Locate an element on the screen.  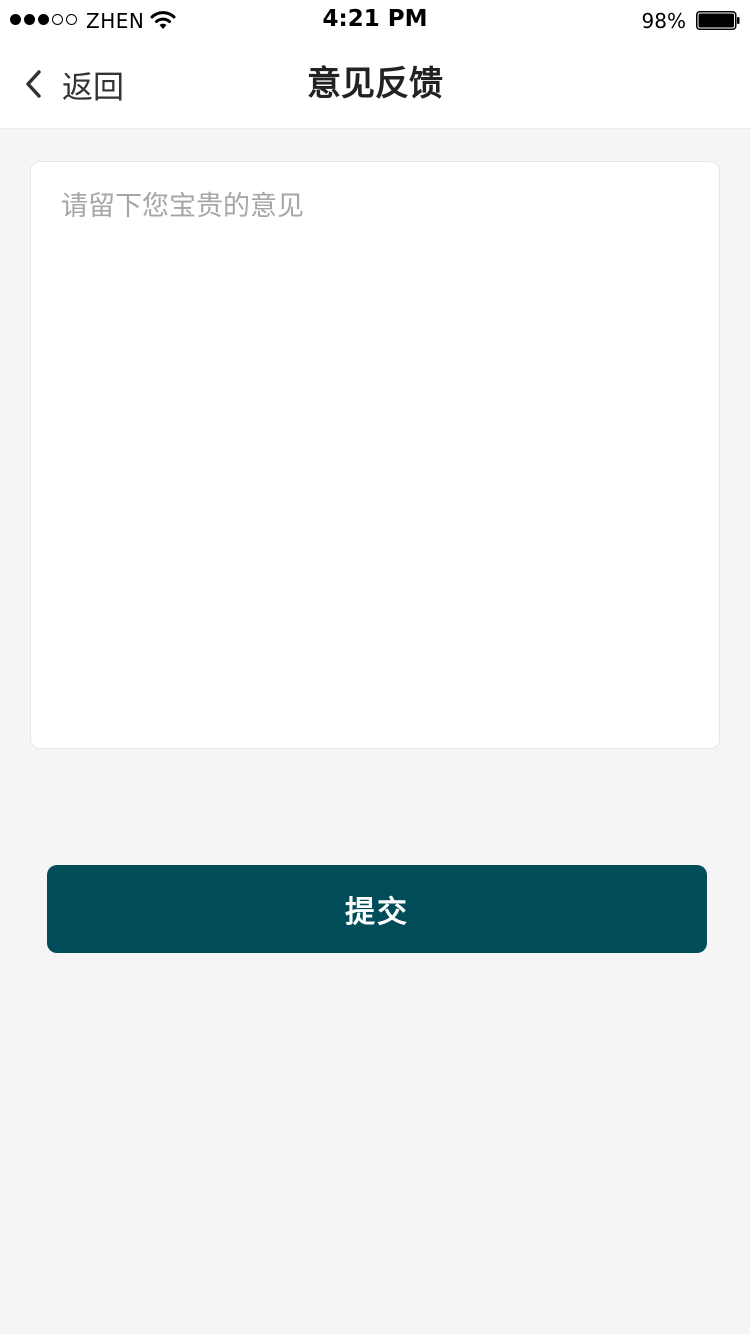
status-time: 4:21 PM is located at coordinates (375, 19).